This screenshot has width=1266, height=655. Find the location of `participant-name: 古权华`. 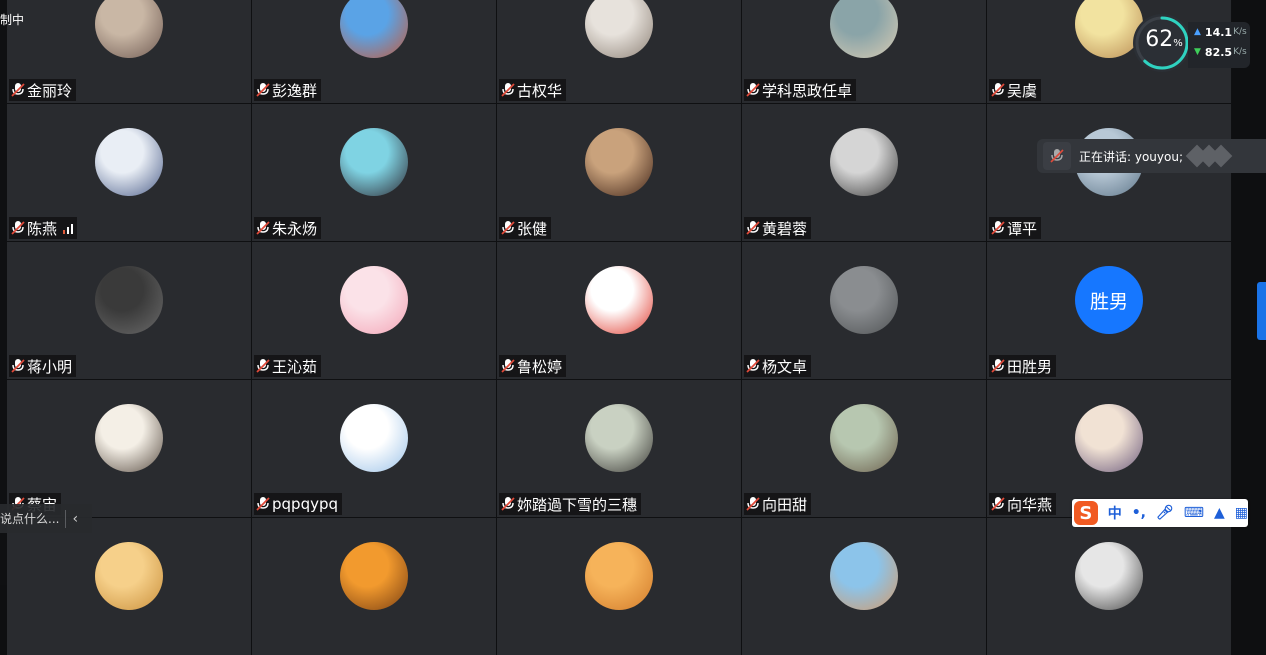

participant-name: 古权华 is located at coordinates (540, 90).